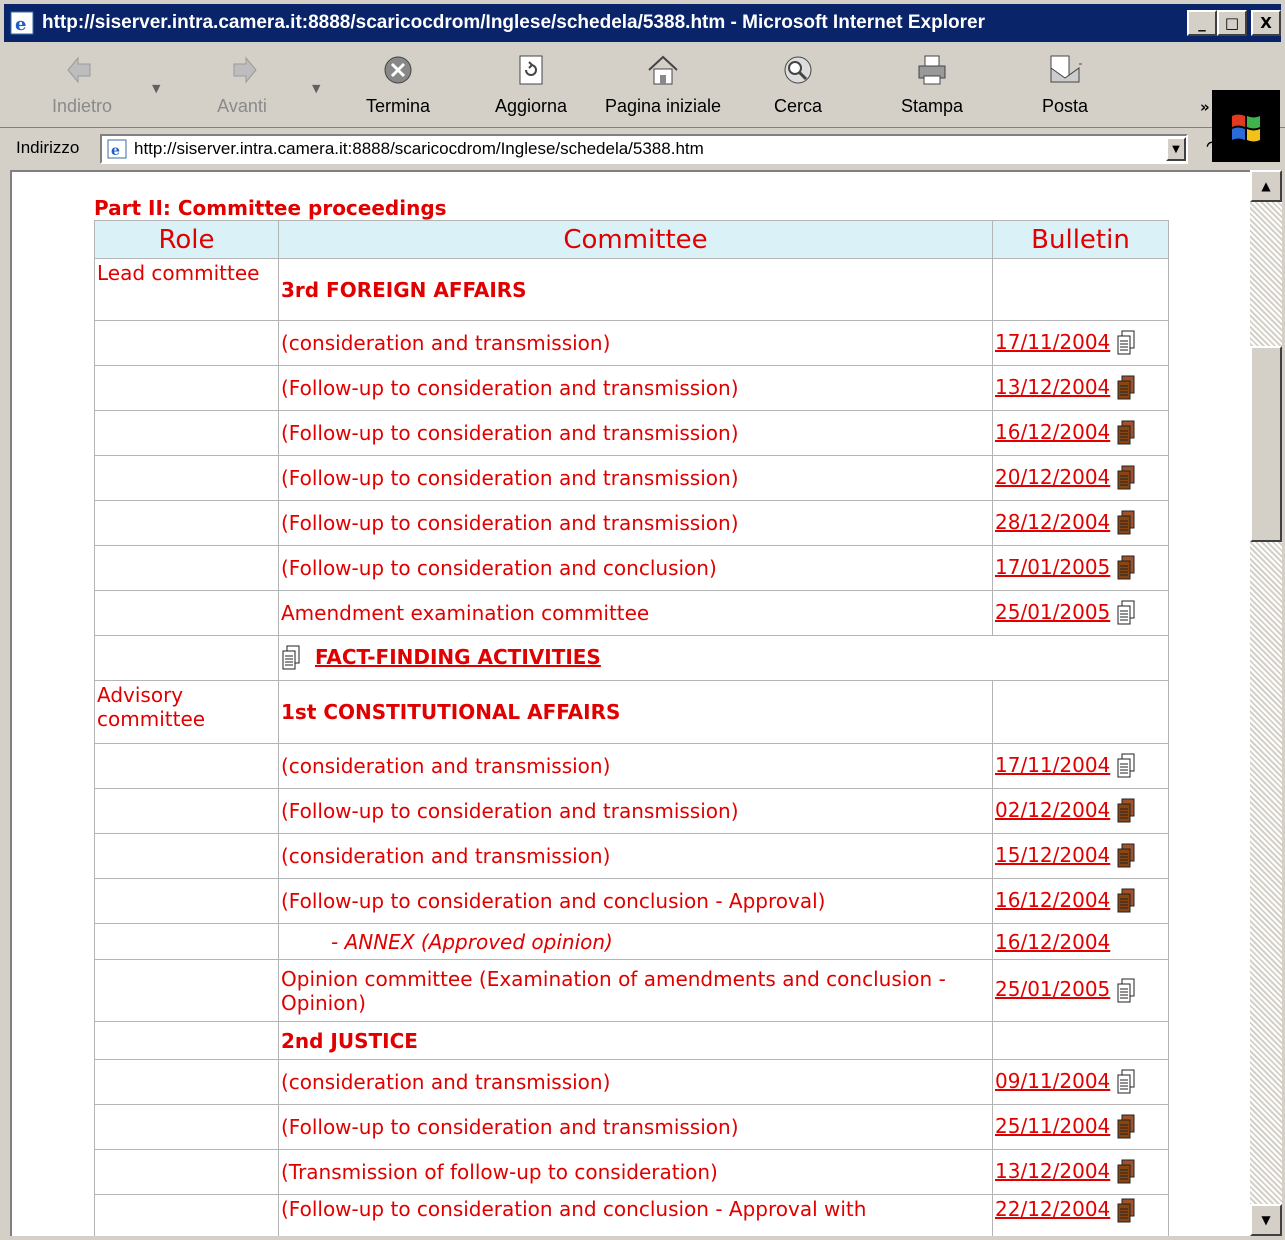  What do you see at coordinates (663, 83) in the screenshot?
I see `home-button: Pagina iniziale` at bounding box center [663, 83].